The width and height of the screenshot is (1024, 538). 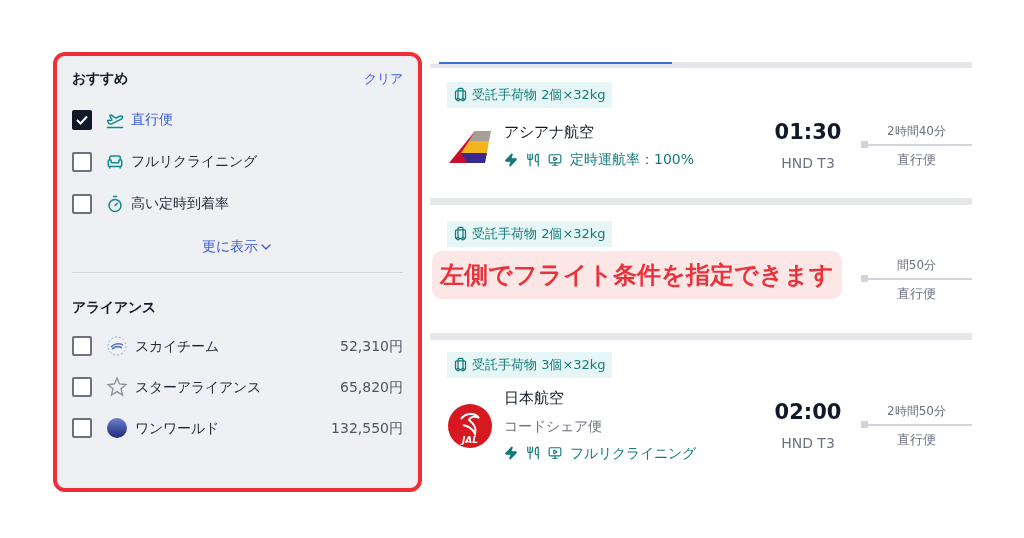 I want to click on section-title: アライアンス, so click(x=114, y=307).